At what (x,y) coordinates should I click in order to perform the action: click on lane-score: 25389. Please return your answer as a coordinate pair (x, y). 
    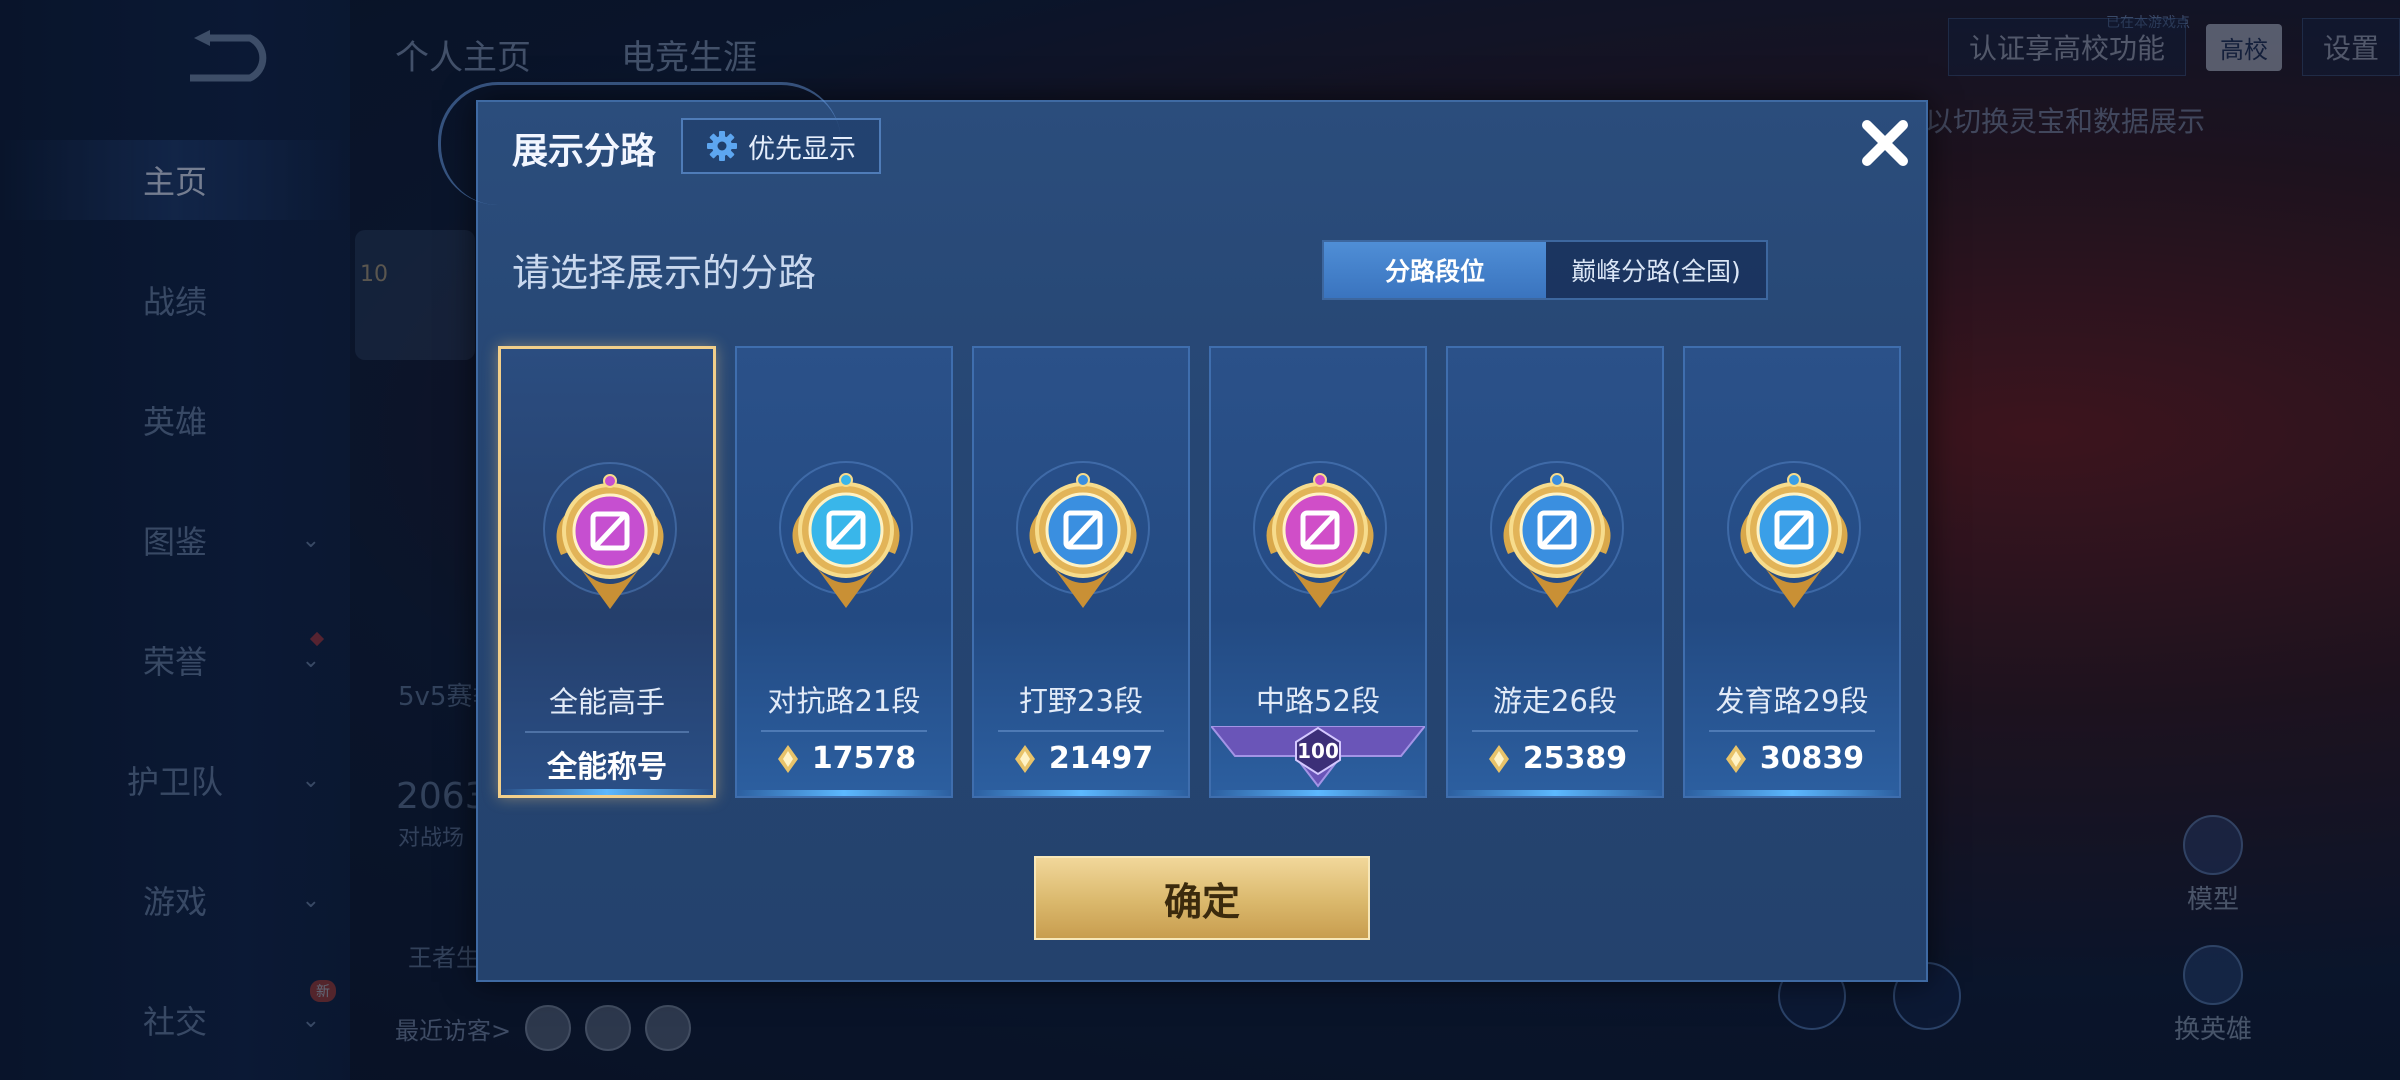
    Looking at the image, I should click on (1555, 758).